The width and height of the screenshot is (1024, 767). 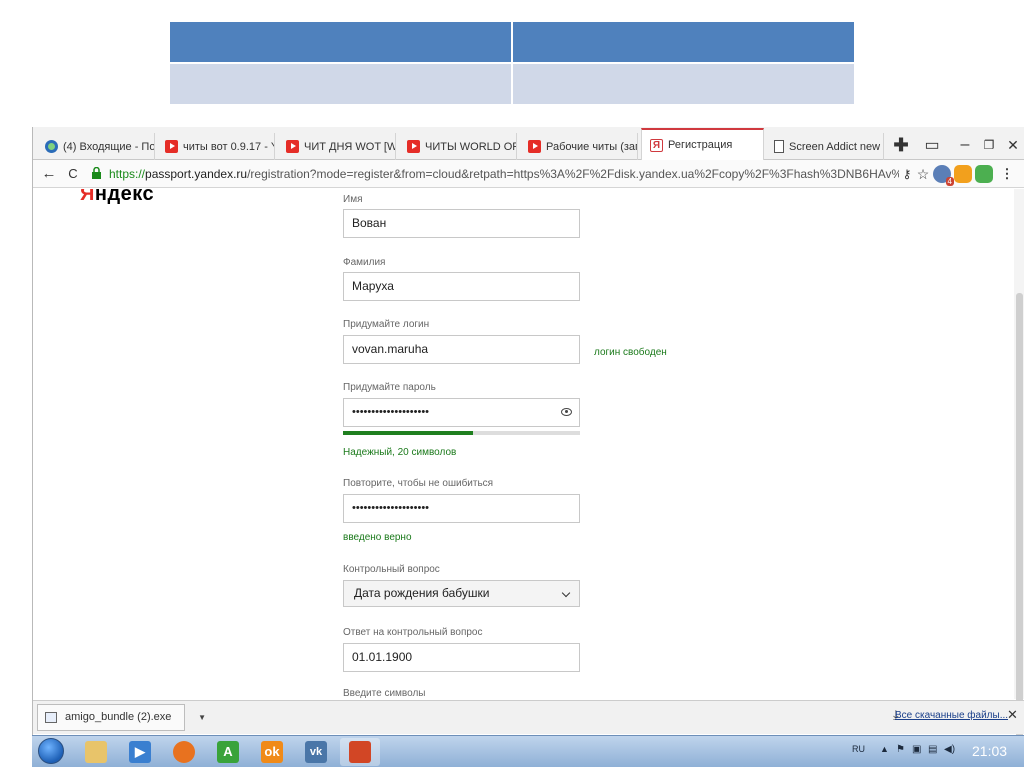 I want to click on scrollbar-thumb, so click(x=1019, y=523).